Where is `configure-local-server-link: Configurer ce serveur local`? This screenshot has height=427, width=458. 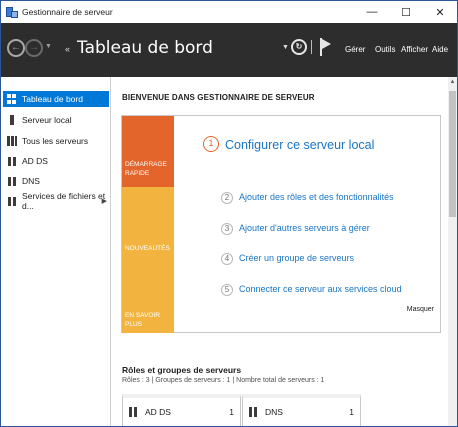 configure-local-server-link: Configurer ce serveur local is located at coordinates (299, 145).